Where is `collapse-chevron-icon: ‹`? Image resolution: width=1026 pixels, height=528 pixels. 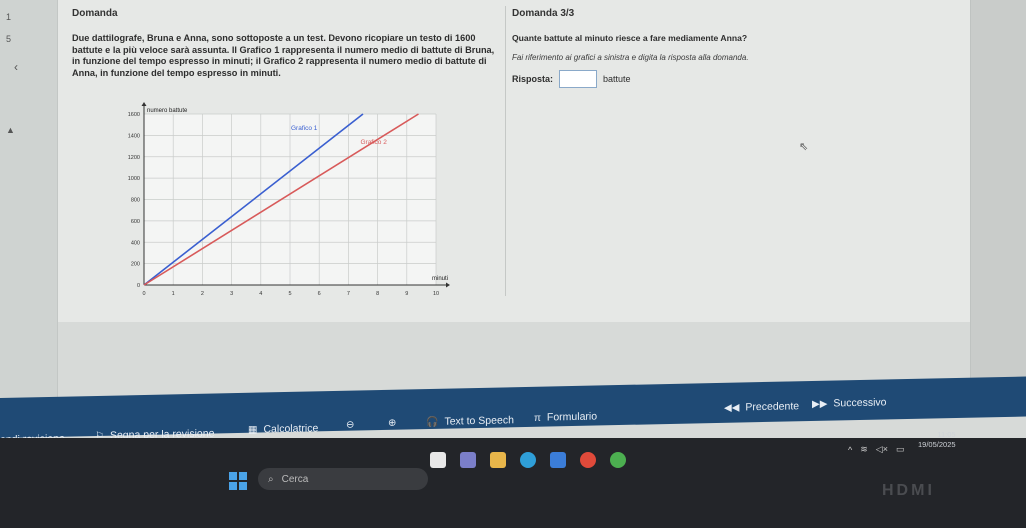
collapse-chevron-icon: ‹ is located at coordinates (16, 67).